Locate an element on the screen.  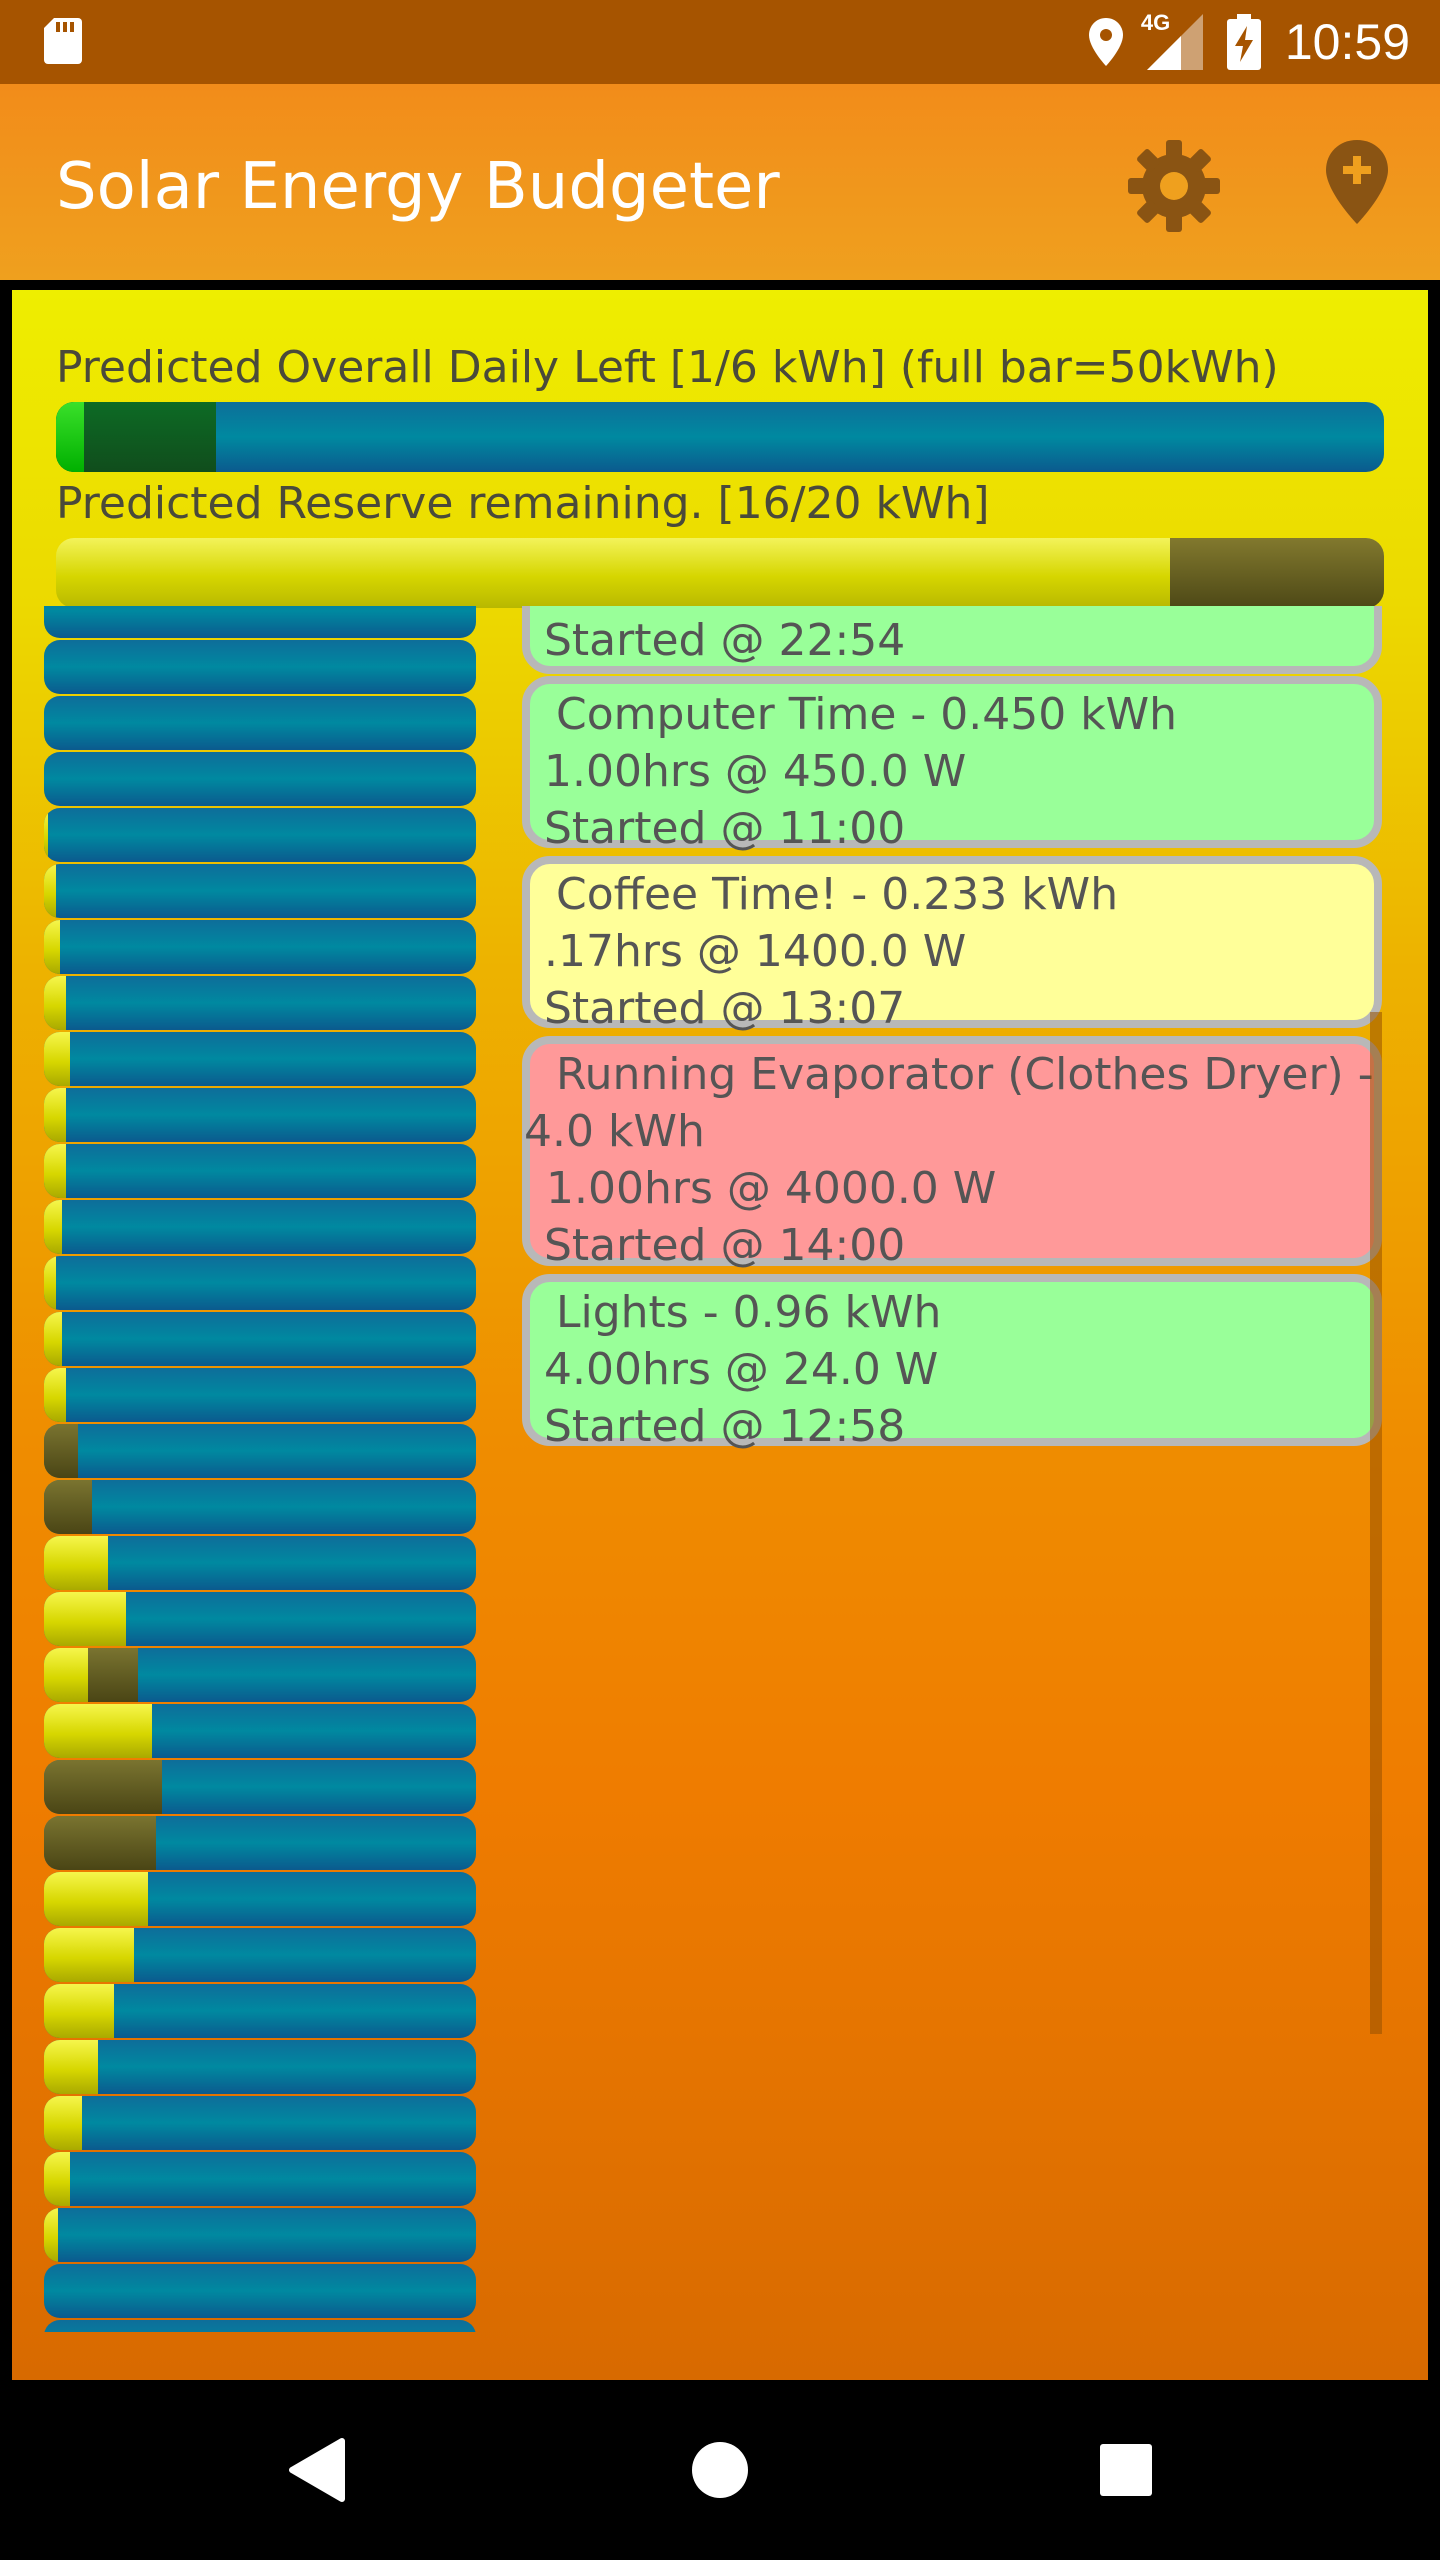
network-type-label: 4G is located at coordinates (1155, 22).